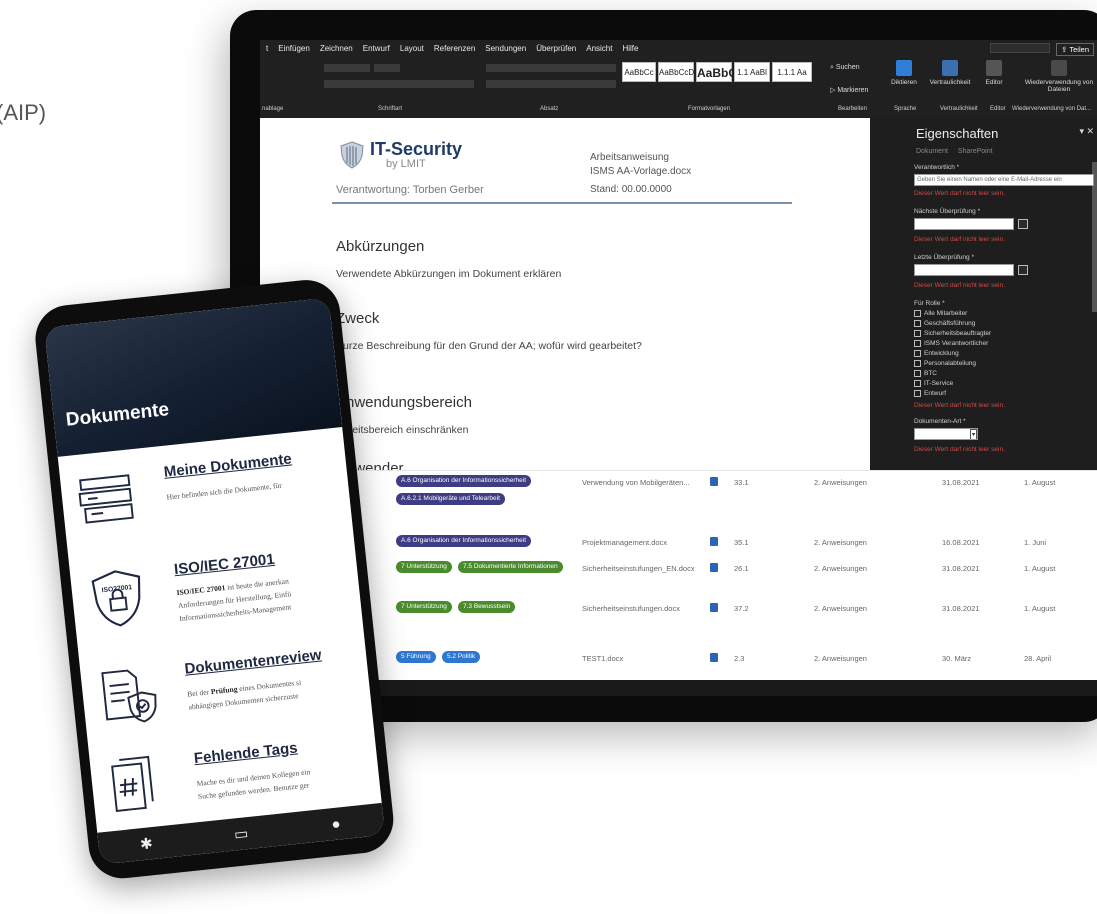 The width and height of the screenshot is (1097, 914). What do you see at coordinates (932, 151) in the screenshot?
I see `tab-dokument: Dokument` at bounding box center [932, 151].